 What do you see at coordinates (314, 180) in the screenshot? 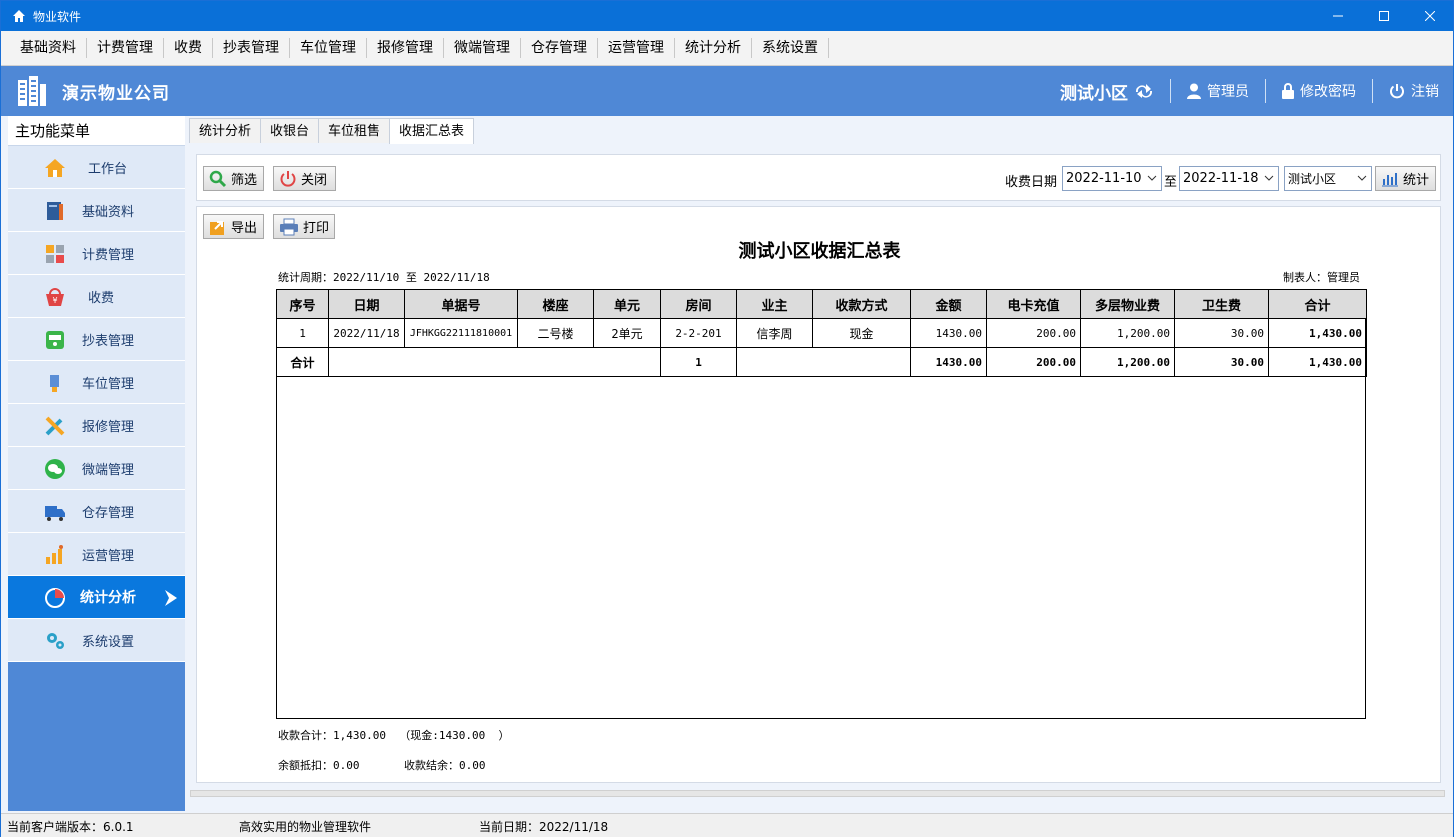
I see `close-label: 关闭` at bounding box center [314, 180].